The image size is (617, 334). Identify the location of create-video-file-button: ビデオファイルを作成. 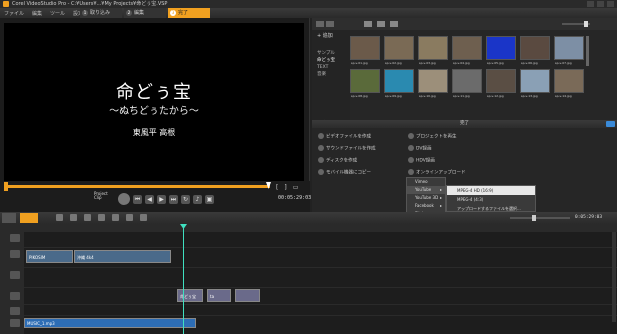
(344, 136).